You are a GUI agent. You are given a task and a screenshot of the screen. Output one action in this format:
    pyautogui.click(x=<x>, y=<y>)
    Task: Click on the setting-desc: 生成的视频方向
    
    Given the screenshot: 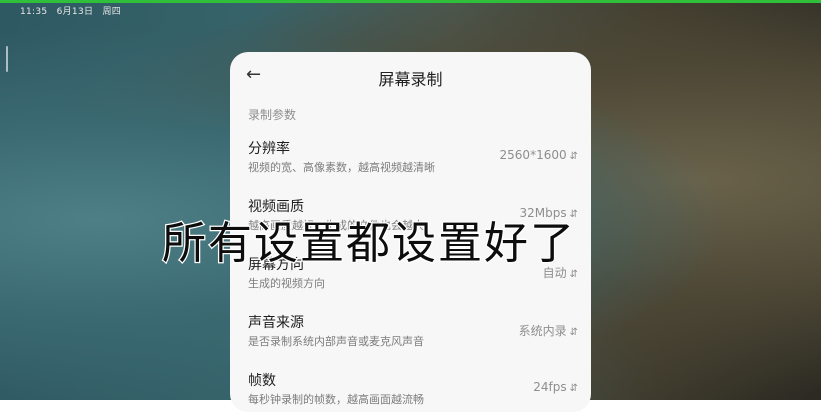 What is the action you would take?
    pyautogui.click(x=286, y=283)
    